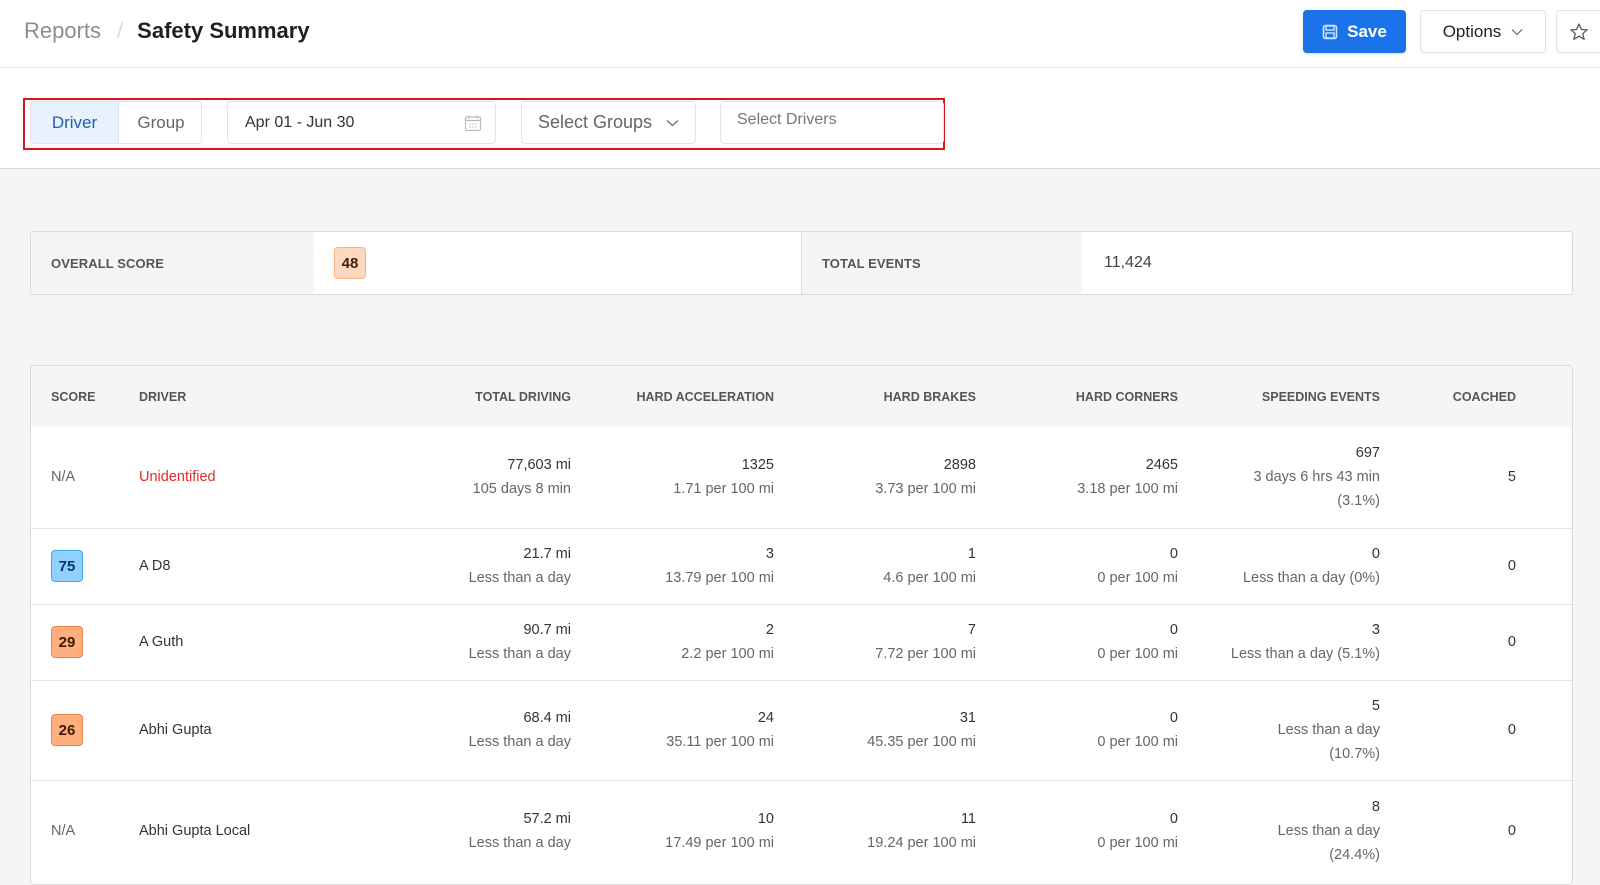 This screenshot has width=1600, height=885. I want to click on date-range-picker: Apr 01 - Jun 30, so click(361, 122).